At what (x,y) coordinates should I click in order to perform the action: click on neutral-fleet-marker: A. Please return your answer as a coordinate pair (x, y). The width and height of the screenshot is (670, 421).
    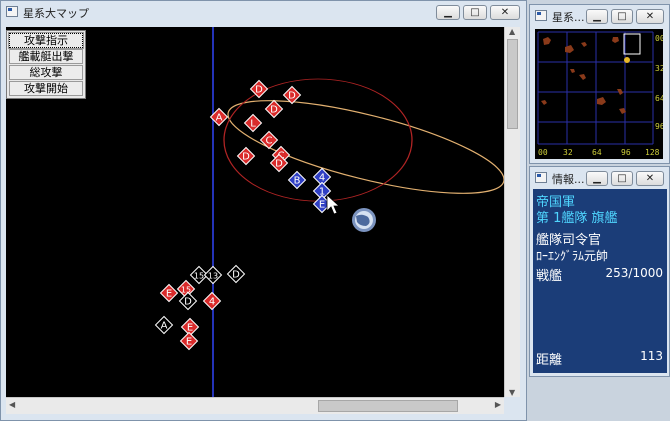
    Looking at the image, I should click on (164, 325).